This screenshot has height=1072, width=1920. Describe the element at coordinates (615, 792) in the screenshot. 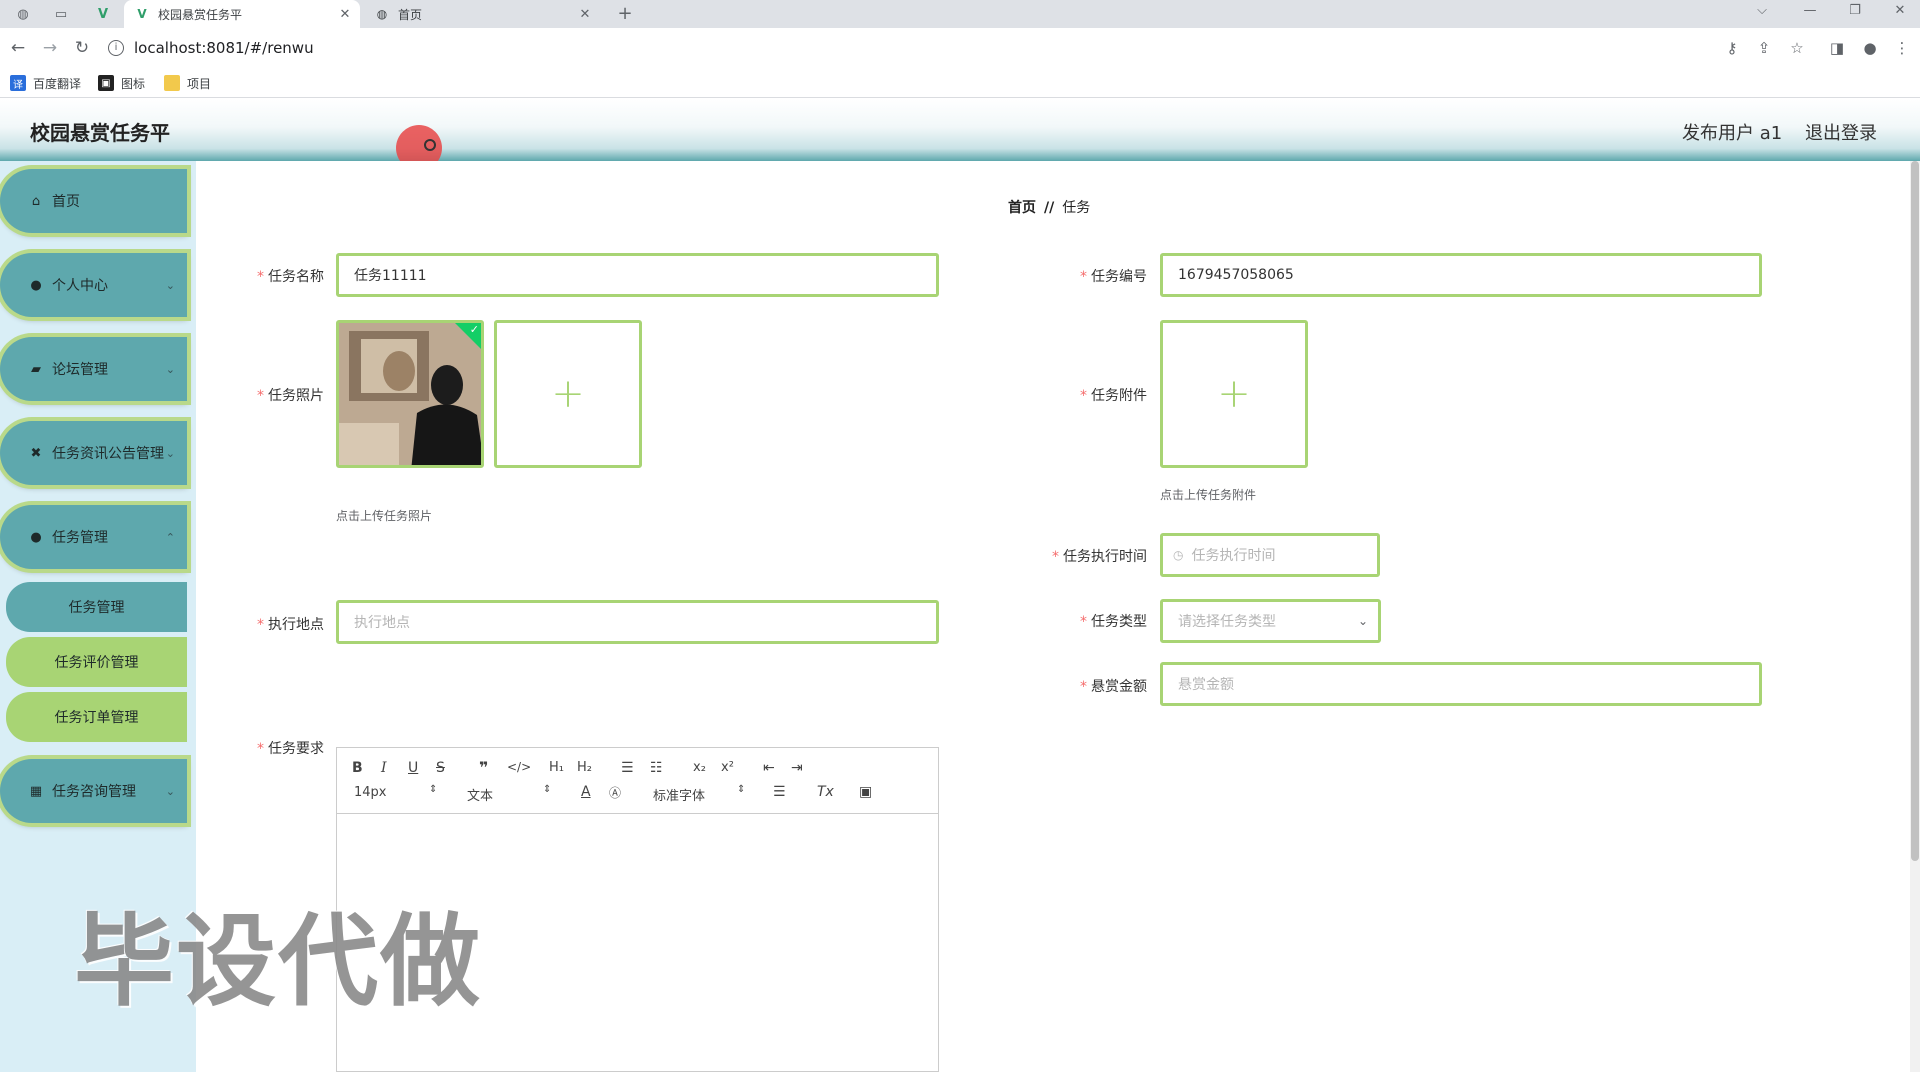

I see `background-color-icon: Ⓐ` at that location.